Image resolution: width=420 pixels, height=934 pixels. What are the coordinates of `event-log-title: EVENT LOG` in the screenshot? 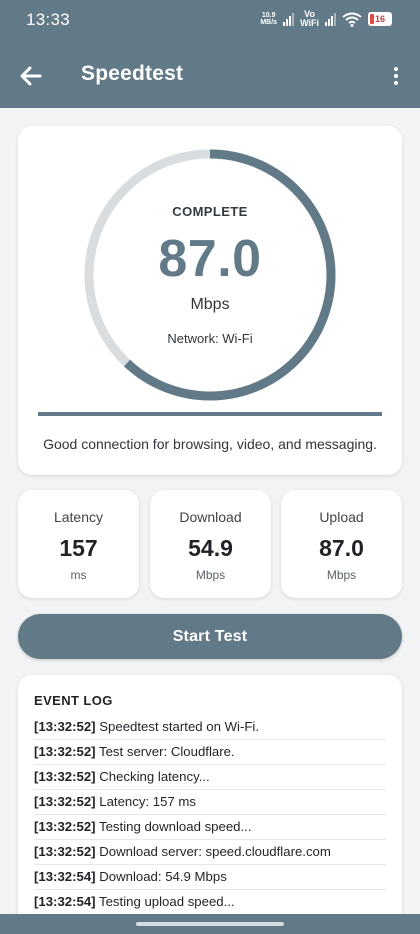 It's located at (73, 700).